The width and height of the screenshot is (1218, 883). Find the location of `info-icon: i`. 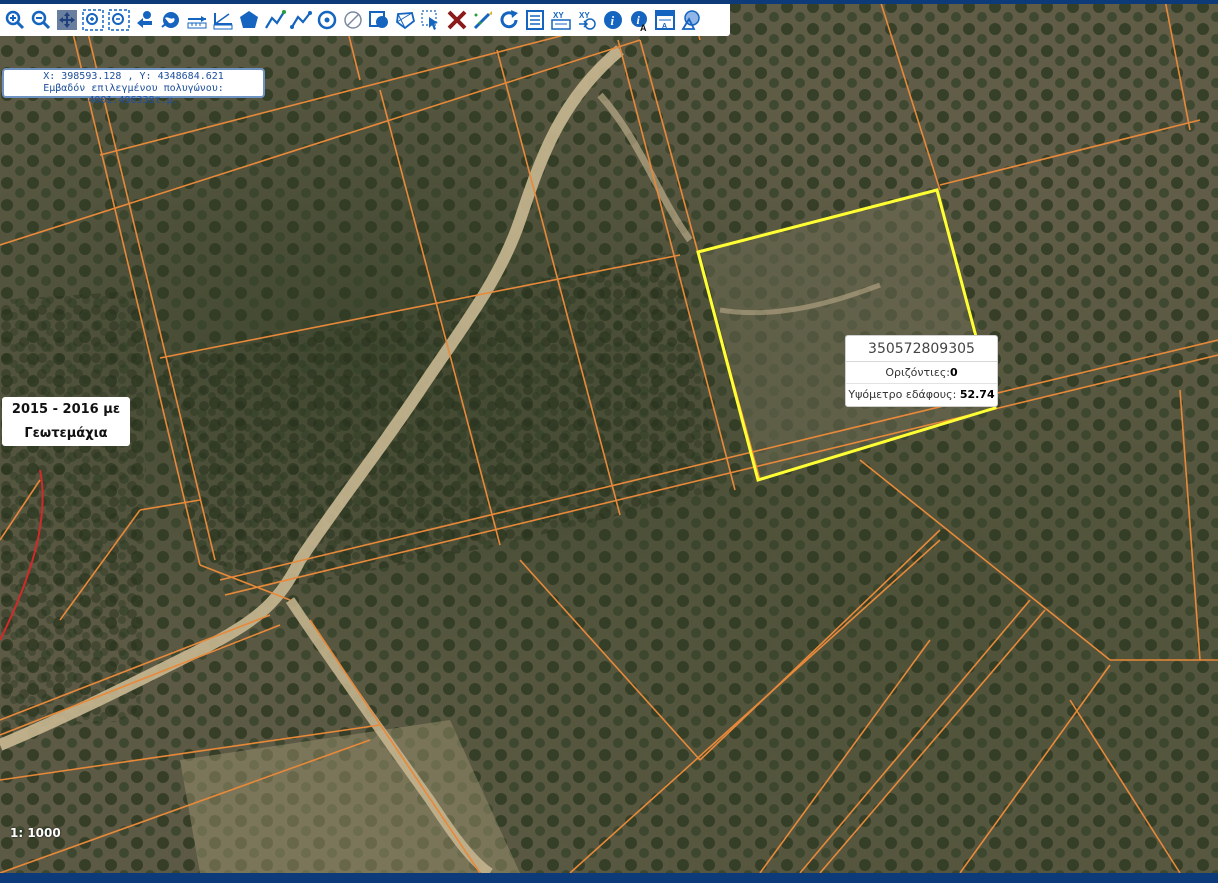

info-icon: i is located at coordinates (613, 20).